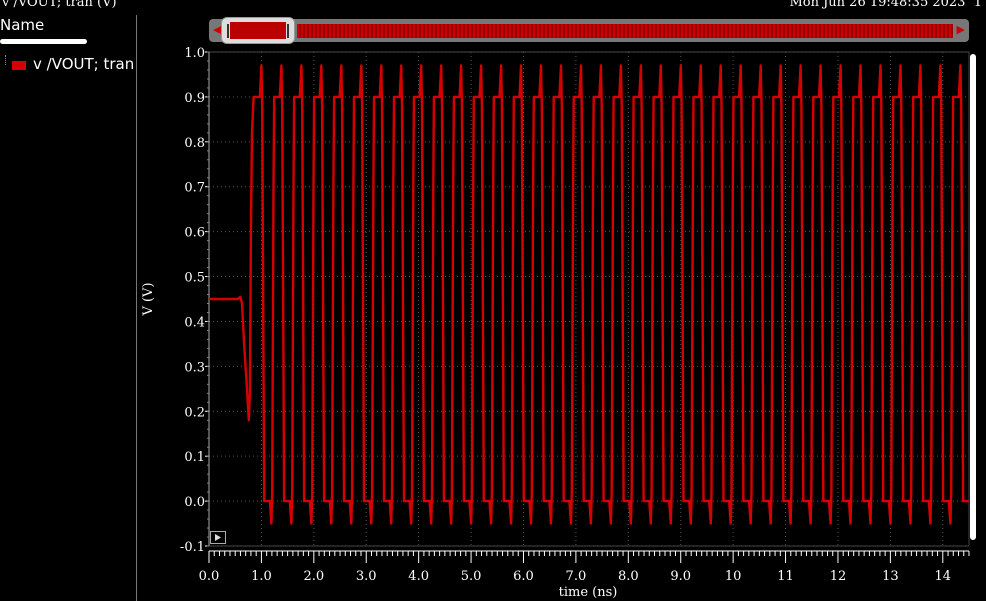 The height and width of the screenshot is (601, 986). Describe the element at coordinates (973, 297) in the screenshot. I see `vertical-scrollbar` at that location.